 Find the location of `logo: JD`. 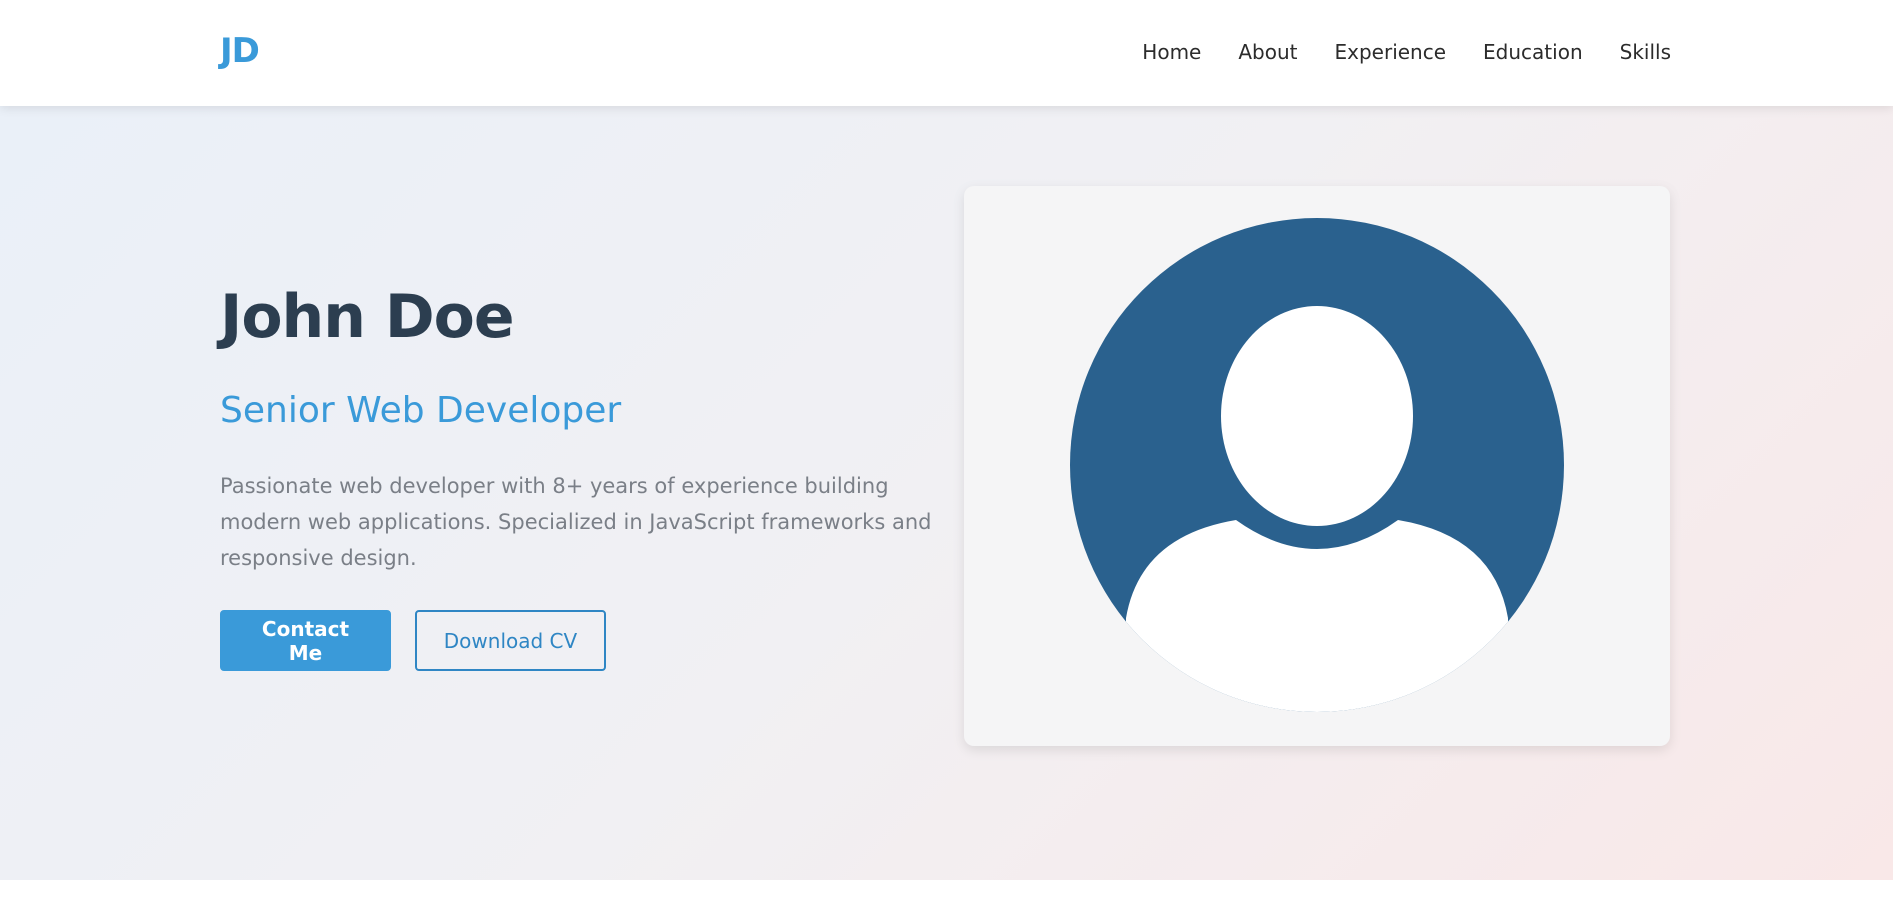

logo: JD is located at coordinates (240, 51).